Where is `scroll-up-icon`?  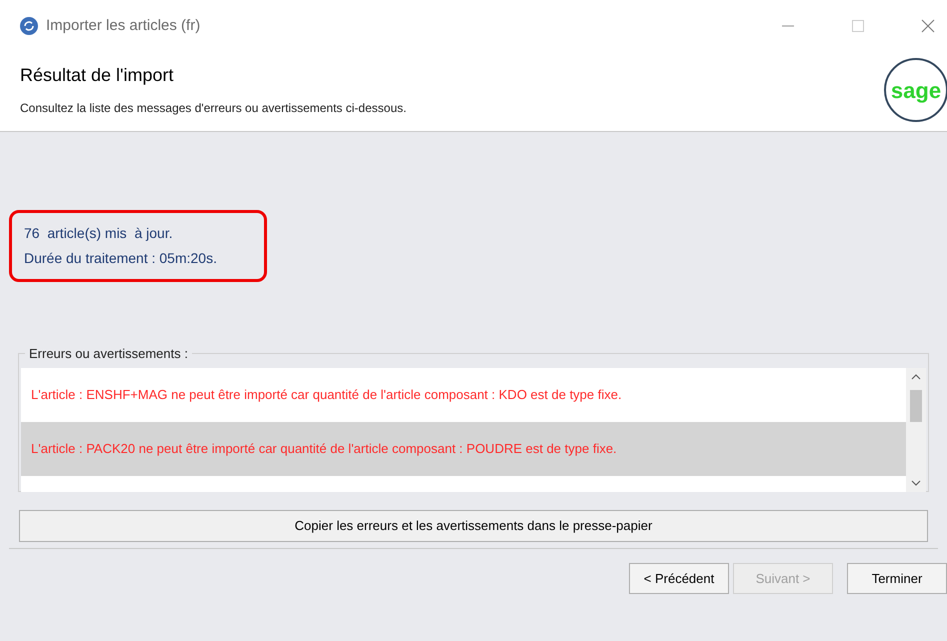 scroll-up-icon is located at coordinates (916, 377).